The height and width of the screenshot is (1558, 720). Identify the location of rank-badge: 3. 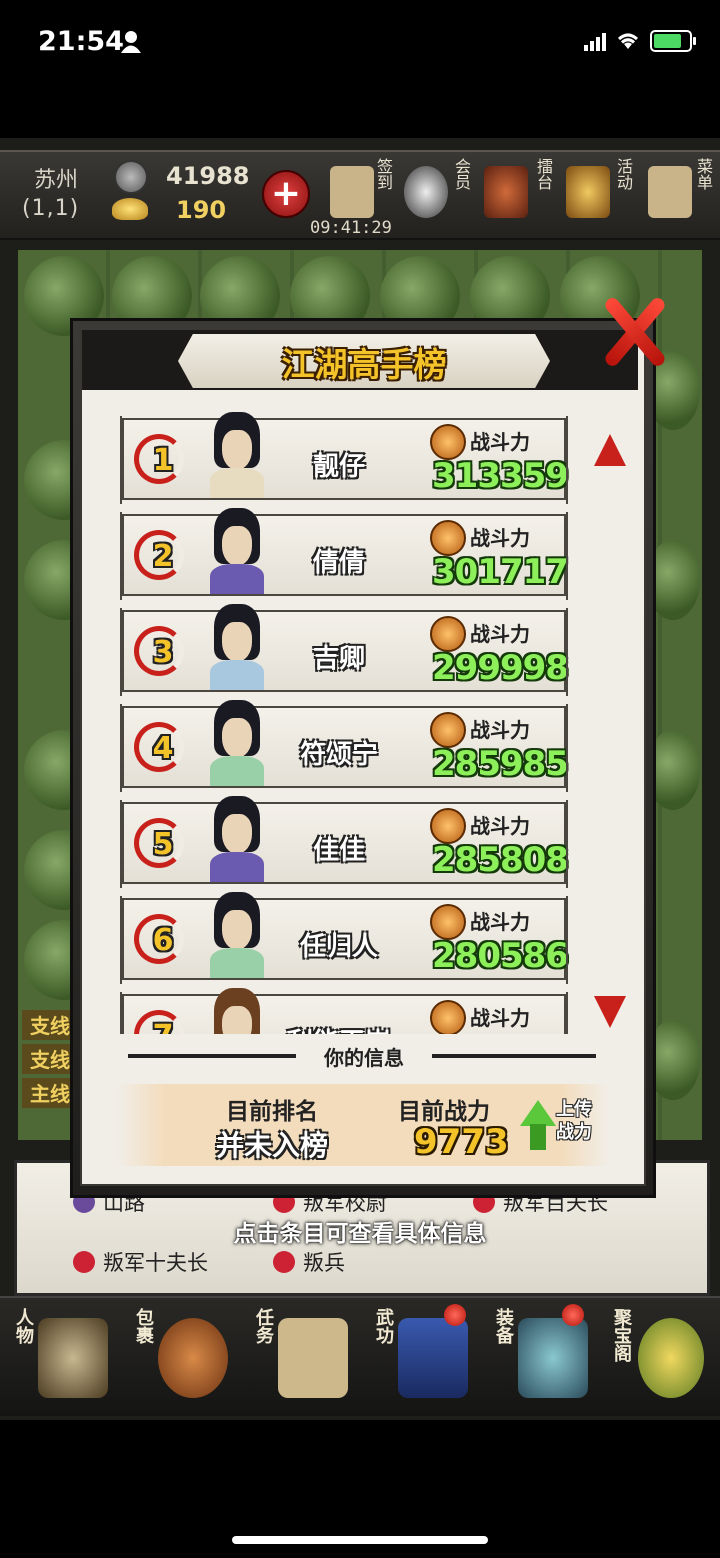
(159, 651).